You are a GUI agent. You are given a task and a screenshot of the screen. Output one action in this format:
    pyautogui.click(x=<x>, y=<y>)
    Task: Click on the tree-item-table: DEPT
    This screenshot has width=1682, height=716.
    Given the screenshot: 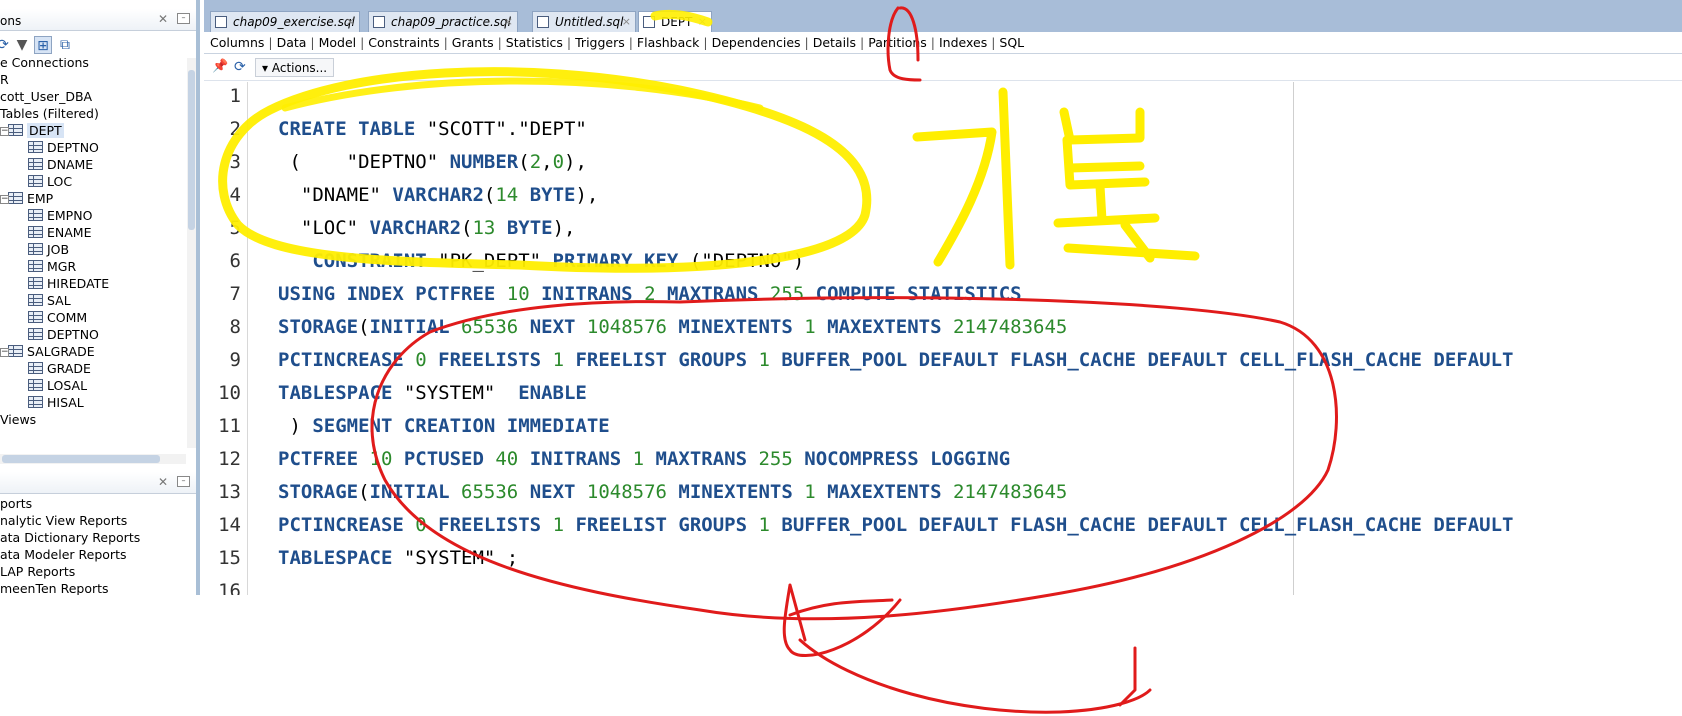 What is the action you would take?
    pyautogui.click(x=36, y=131)
    